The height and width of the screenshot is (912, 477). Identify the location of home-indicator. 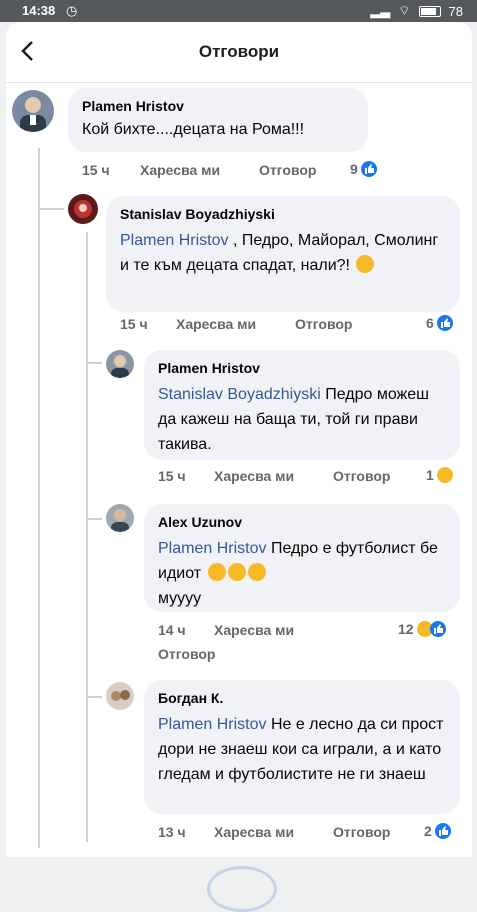
(242, 889).